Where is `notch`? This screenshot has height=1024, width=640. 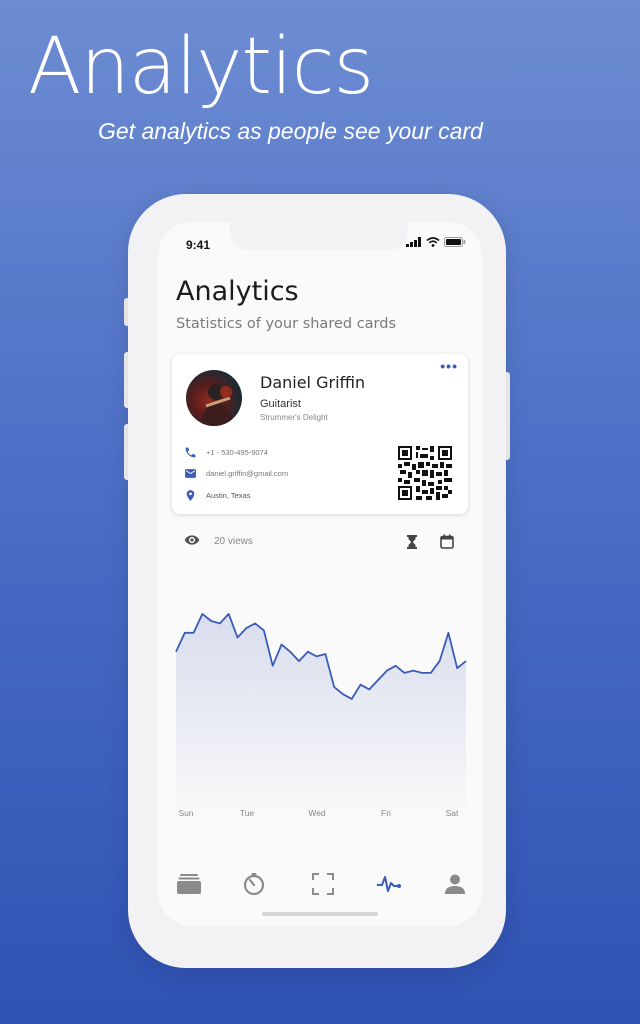
notch is located at coordinates (319, 236).